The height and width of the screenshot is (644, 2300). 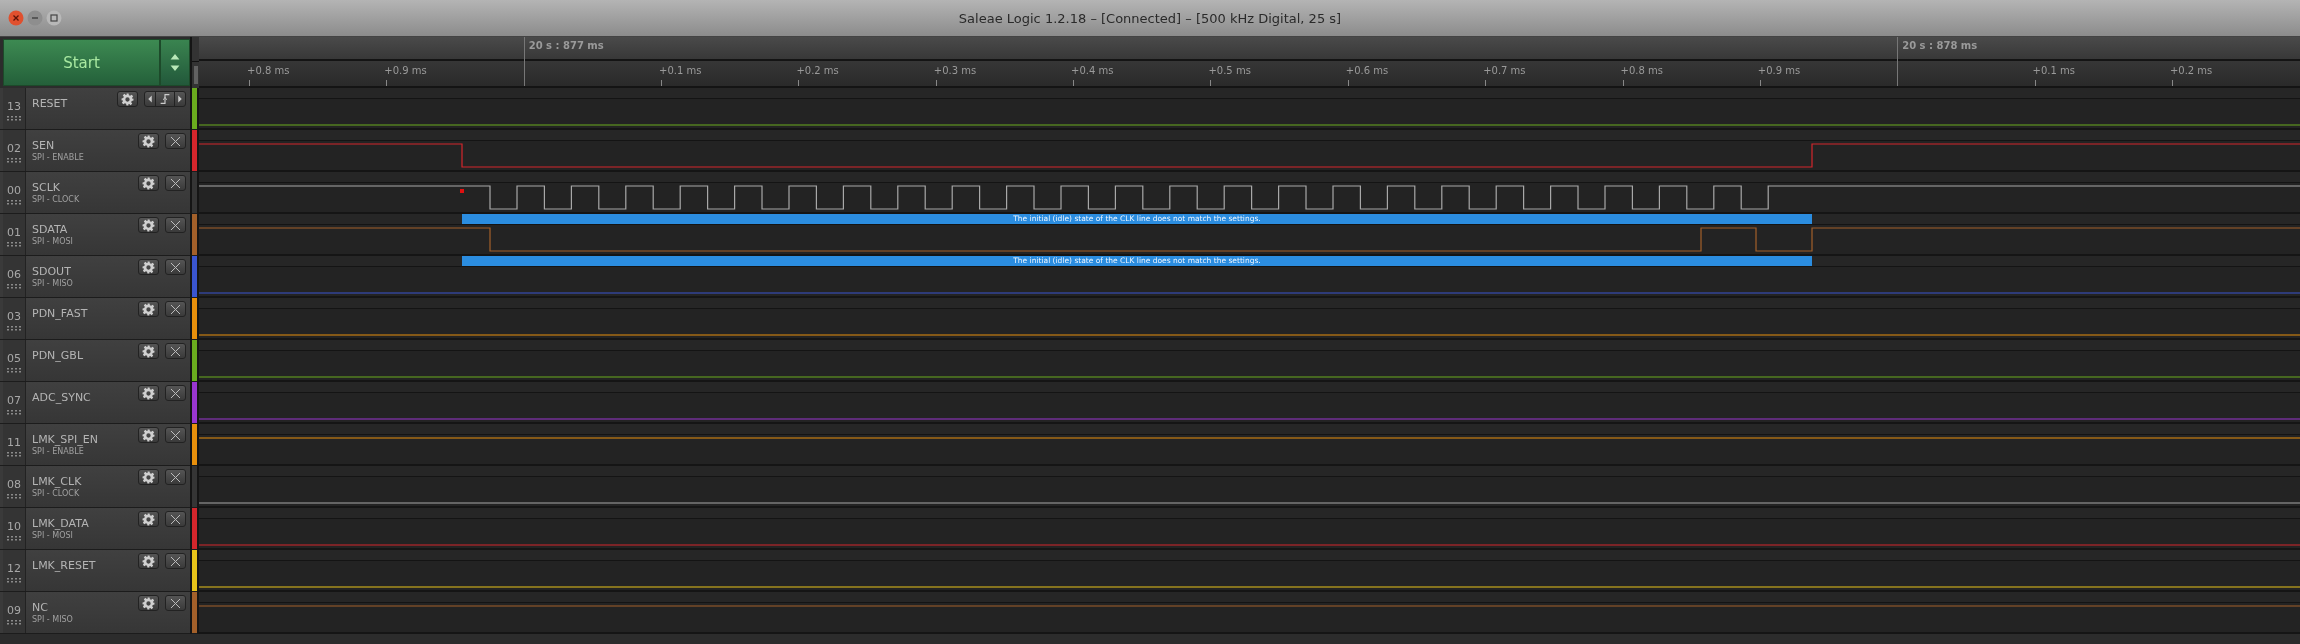 I want to click on channel-name: LMK_CLK, so click(x=57, y=481).